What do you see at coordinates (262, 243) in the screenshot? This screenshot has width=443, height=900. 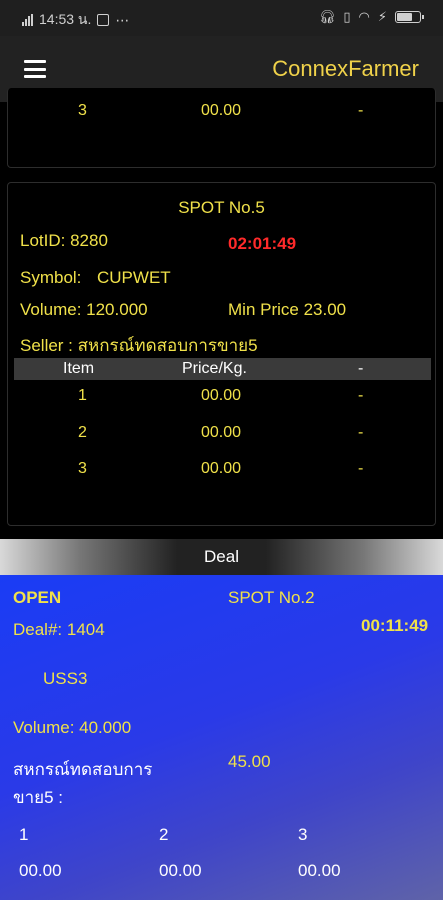 I see `countdown-timer: 02:01:49` at bounding box center [262, 243].